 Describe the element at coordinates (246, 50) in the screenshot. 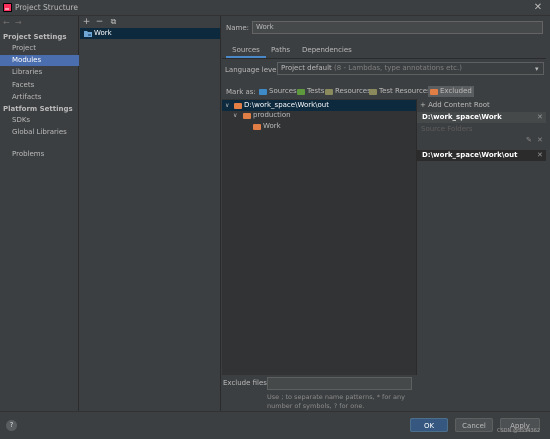

I see `tab-sources: Sources` at that location.